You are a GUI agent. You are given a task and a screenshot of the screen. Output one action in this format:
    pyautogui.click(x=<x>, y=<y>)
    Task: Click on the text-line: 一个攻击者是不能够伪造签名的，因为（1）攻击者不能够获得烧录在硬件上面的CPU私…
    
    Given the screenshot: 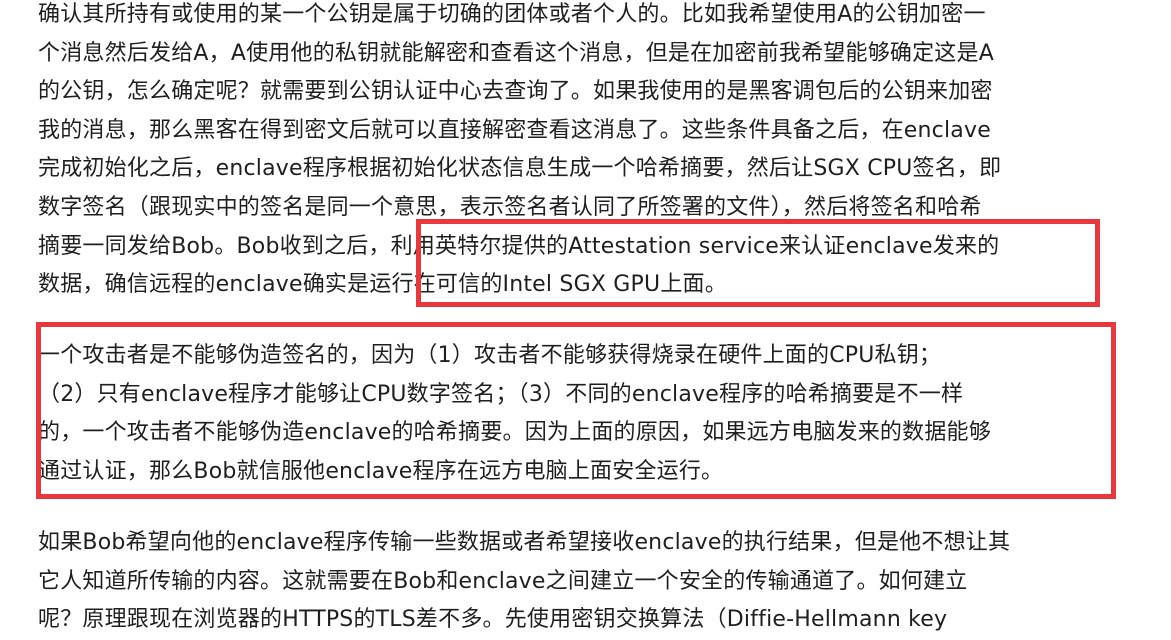 What is the action you would take?
    pyautogui.click(x=490, y=355)
    